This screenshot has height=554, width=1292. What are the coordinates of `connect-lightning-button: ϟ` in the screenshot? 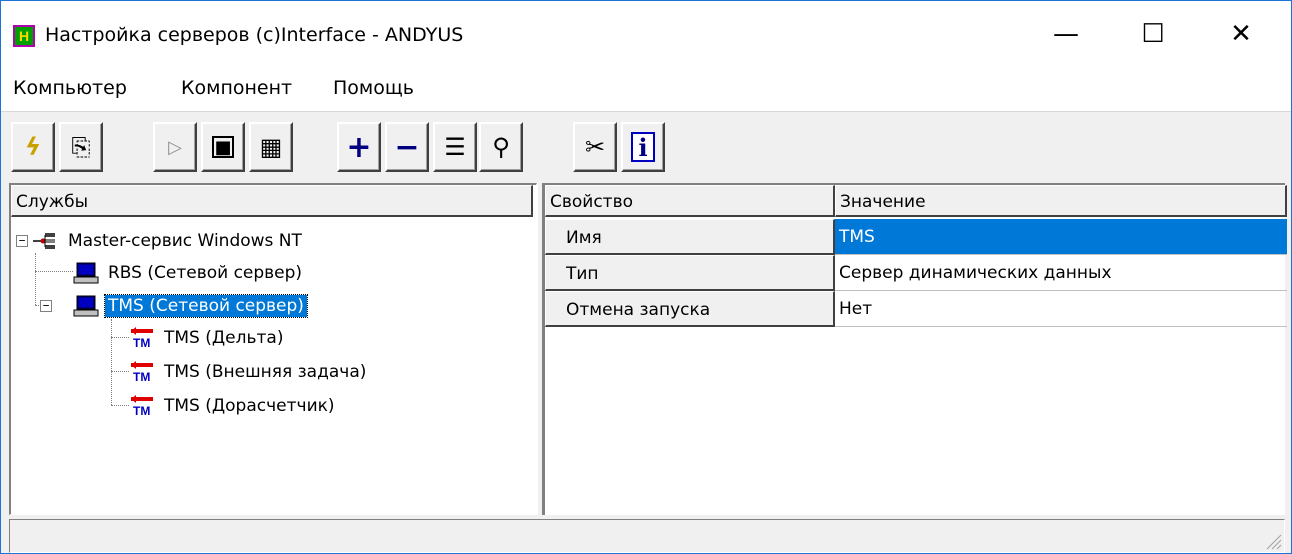 It's located at (33, 147).